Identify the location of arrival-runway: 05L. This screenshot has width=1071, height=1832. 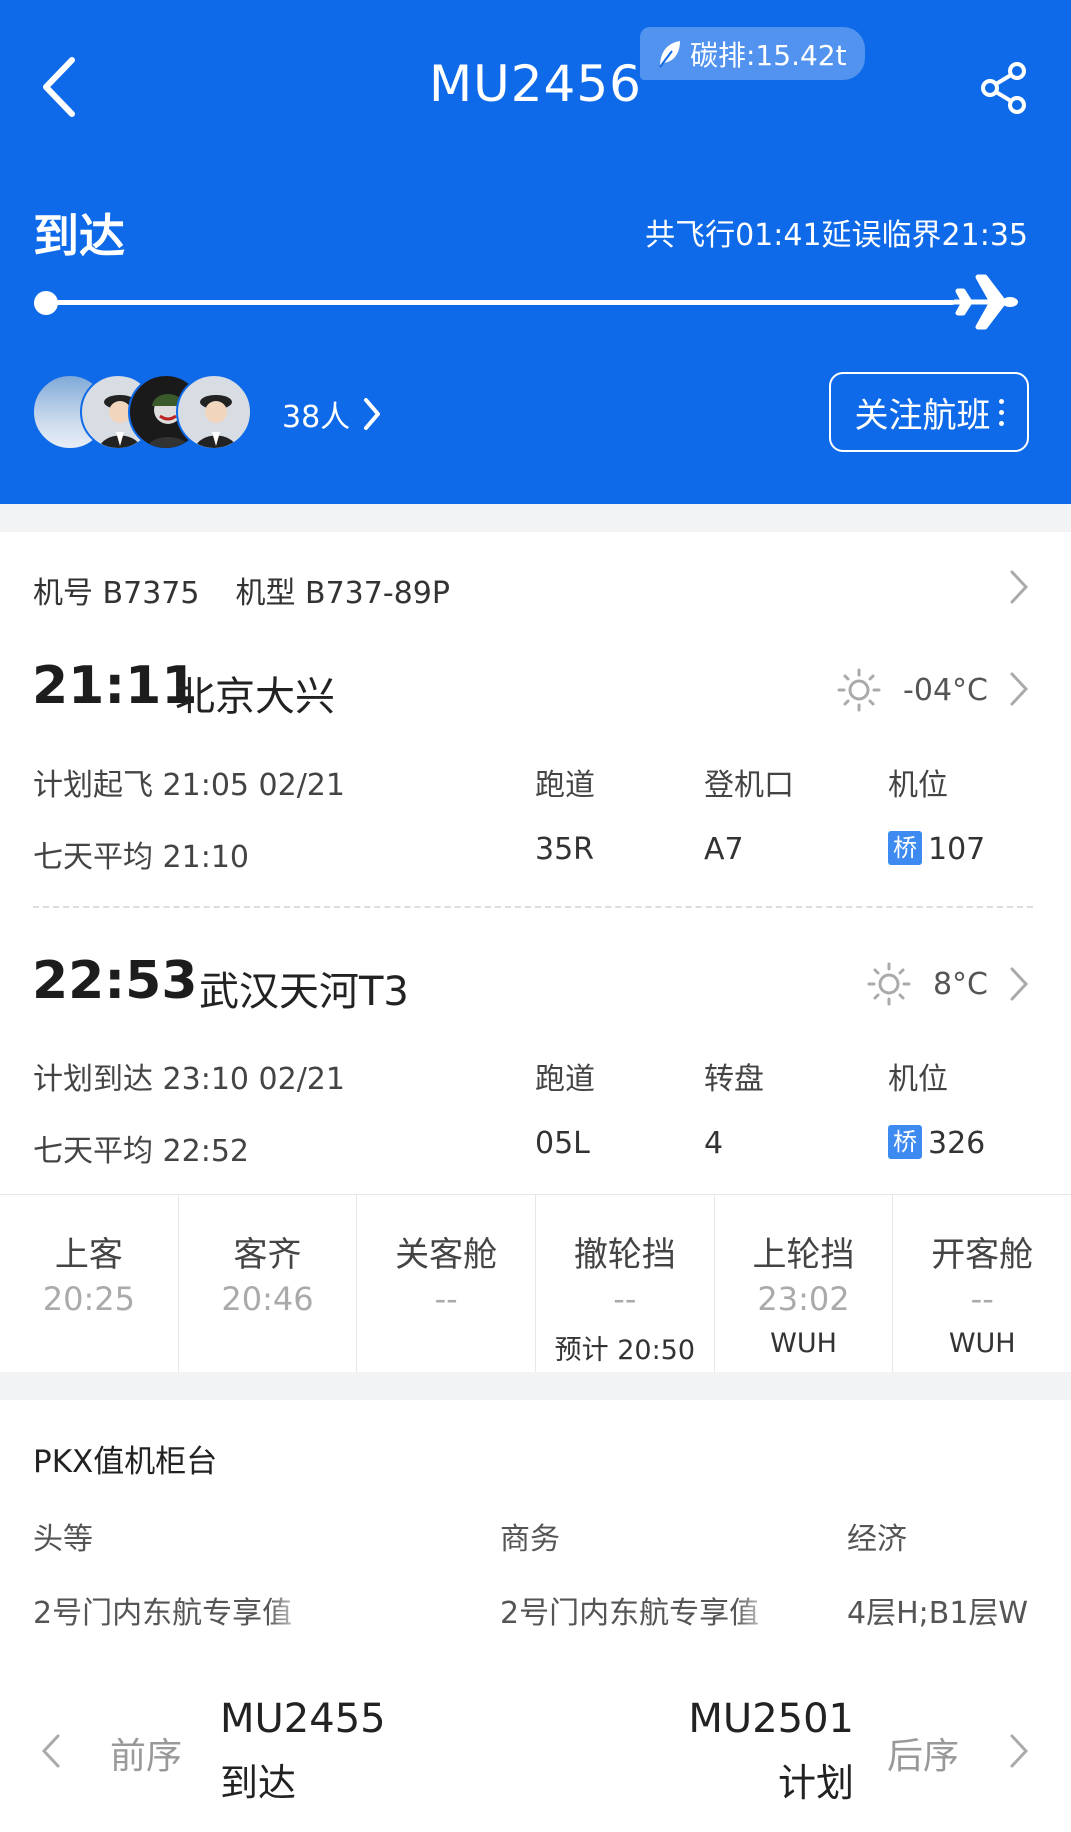
(562, 1143).